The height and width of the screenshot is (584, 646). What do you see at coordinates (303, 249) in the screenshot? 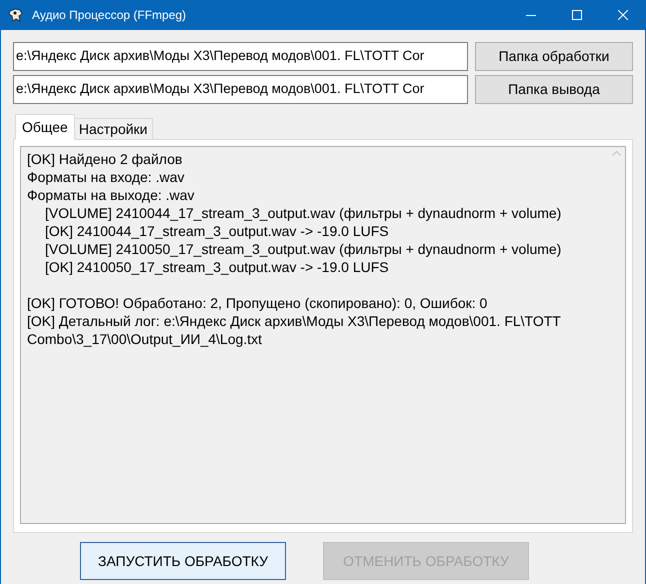
I see `log-line: [VOLUME] 2410050_17_stream_3_output.wav (фильтры + dynaudnorm + volume)` at bounding box center [303, 249].